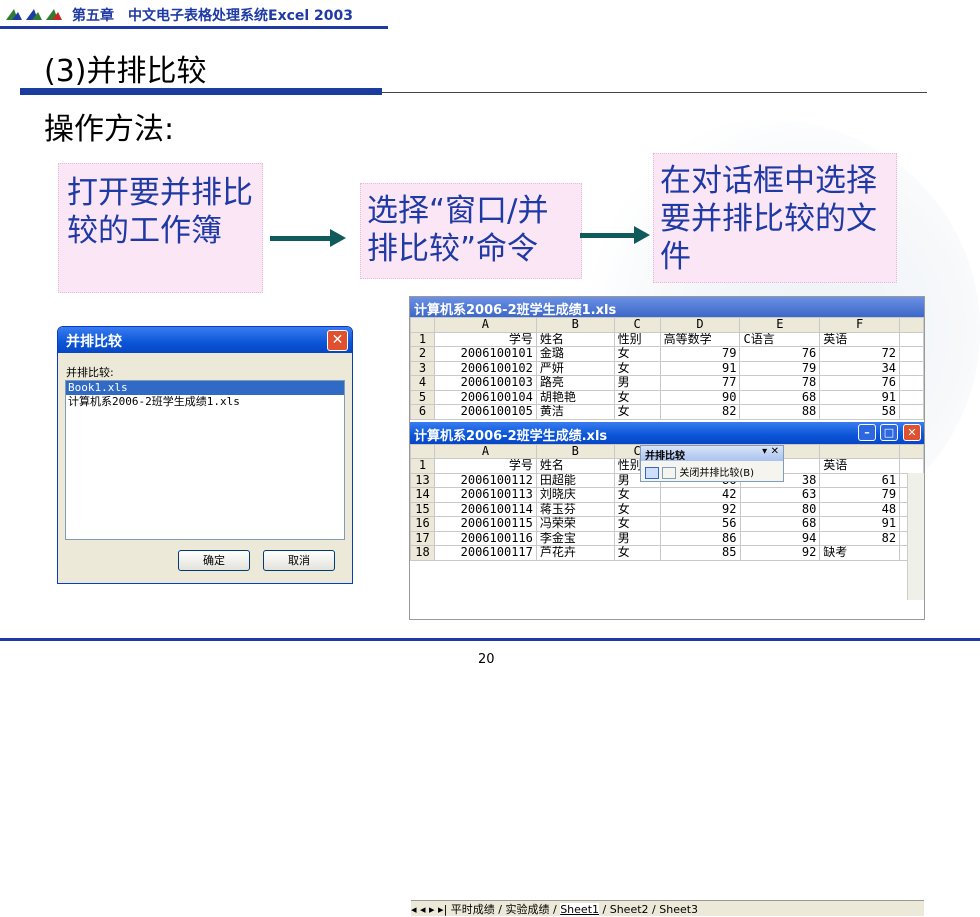 The width and height of the screenshot is (980, 917). Describe the element at coordinates (575, 383) in the screenshot. I see `table-cell: 路亮` at that location.